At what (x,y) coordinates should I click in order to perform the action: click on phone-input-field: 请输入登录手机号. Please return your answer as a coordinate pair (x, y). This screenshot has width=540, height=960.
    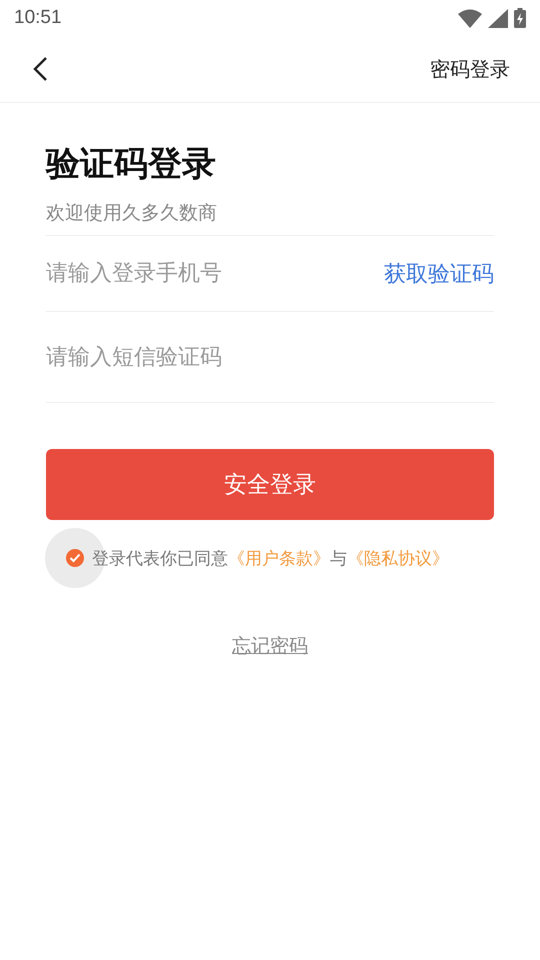
    Looking at the image, I should click on (215, 273).